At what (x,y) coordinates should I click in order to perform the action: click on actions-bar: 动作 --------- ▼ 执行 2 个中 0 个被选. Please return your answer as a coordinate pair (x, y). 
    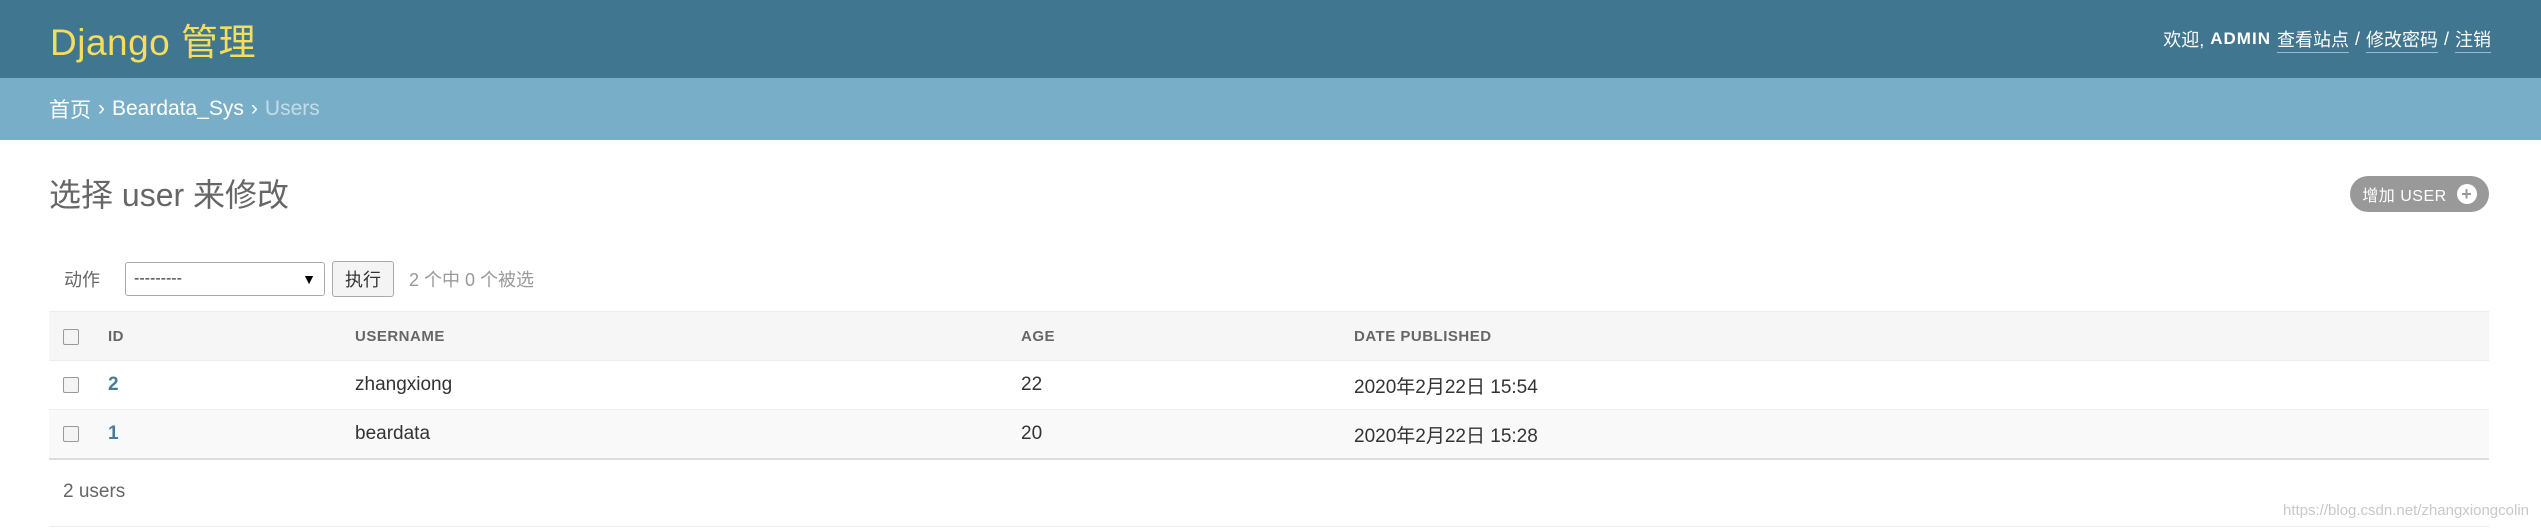
    Looking at the image, I should click on (291, 279).